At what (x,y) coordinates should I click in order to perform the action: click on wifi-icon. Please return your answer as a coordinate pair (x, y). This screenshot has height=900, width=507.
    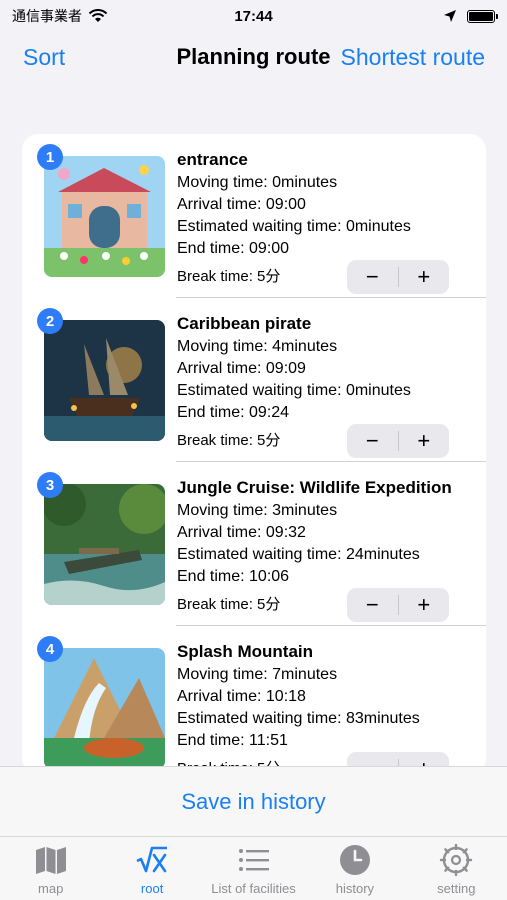
    Looking at the image, I should click on (98, 15).